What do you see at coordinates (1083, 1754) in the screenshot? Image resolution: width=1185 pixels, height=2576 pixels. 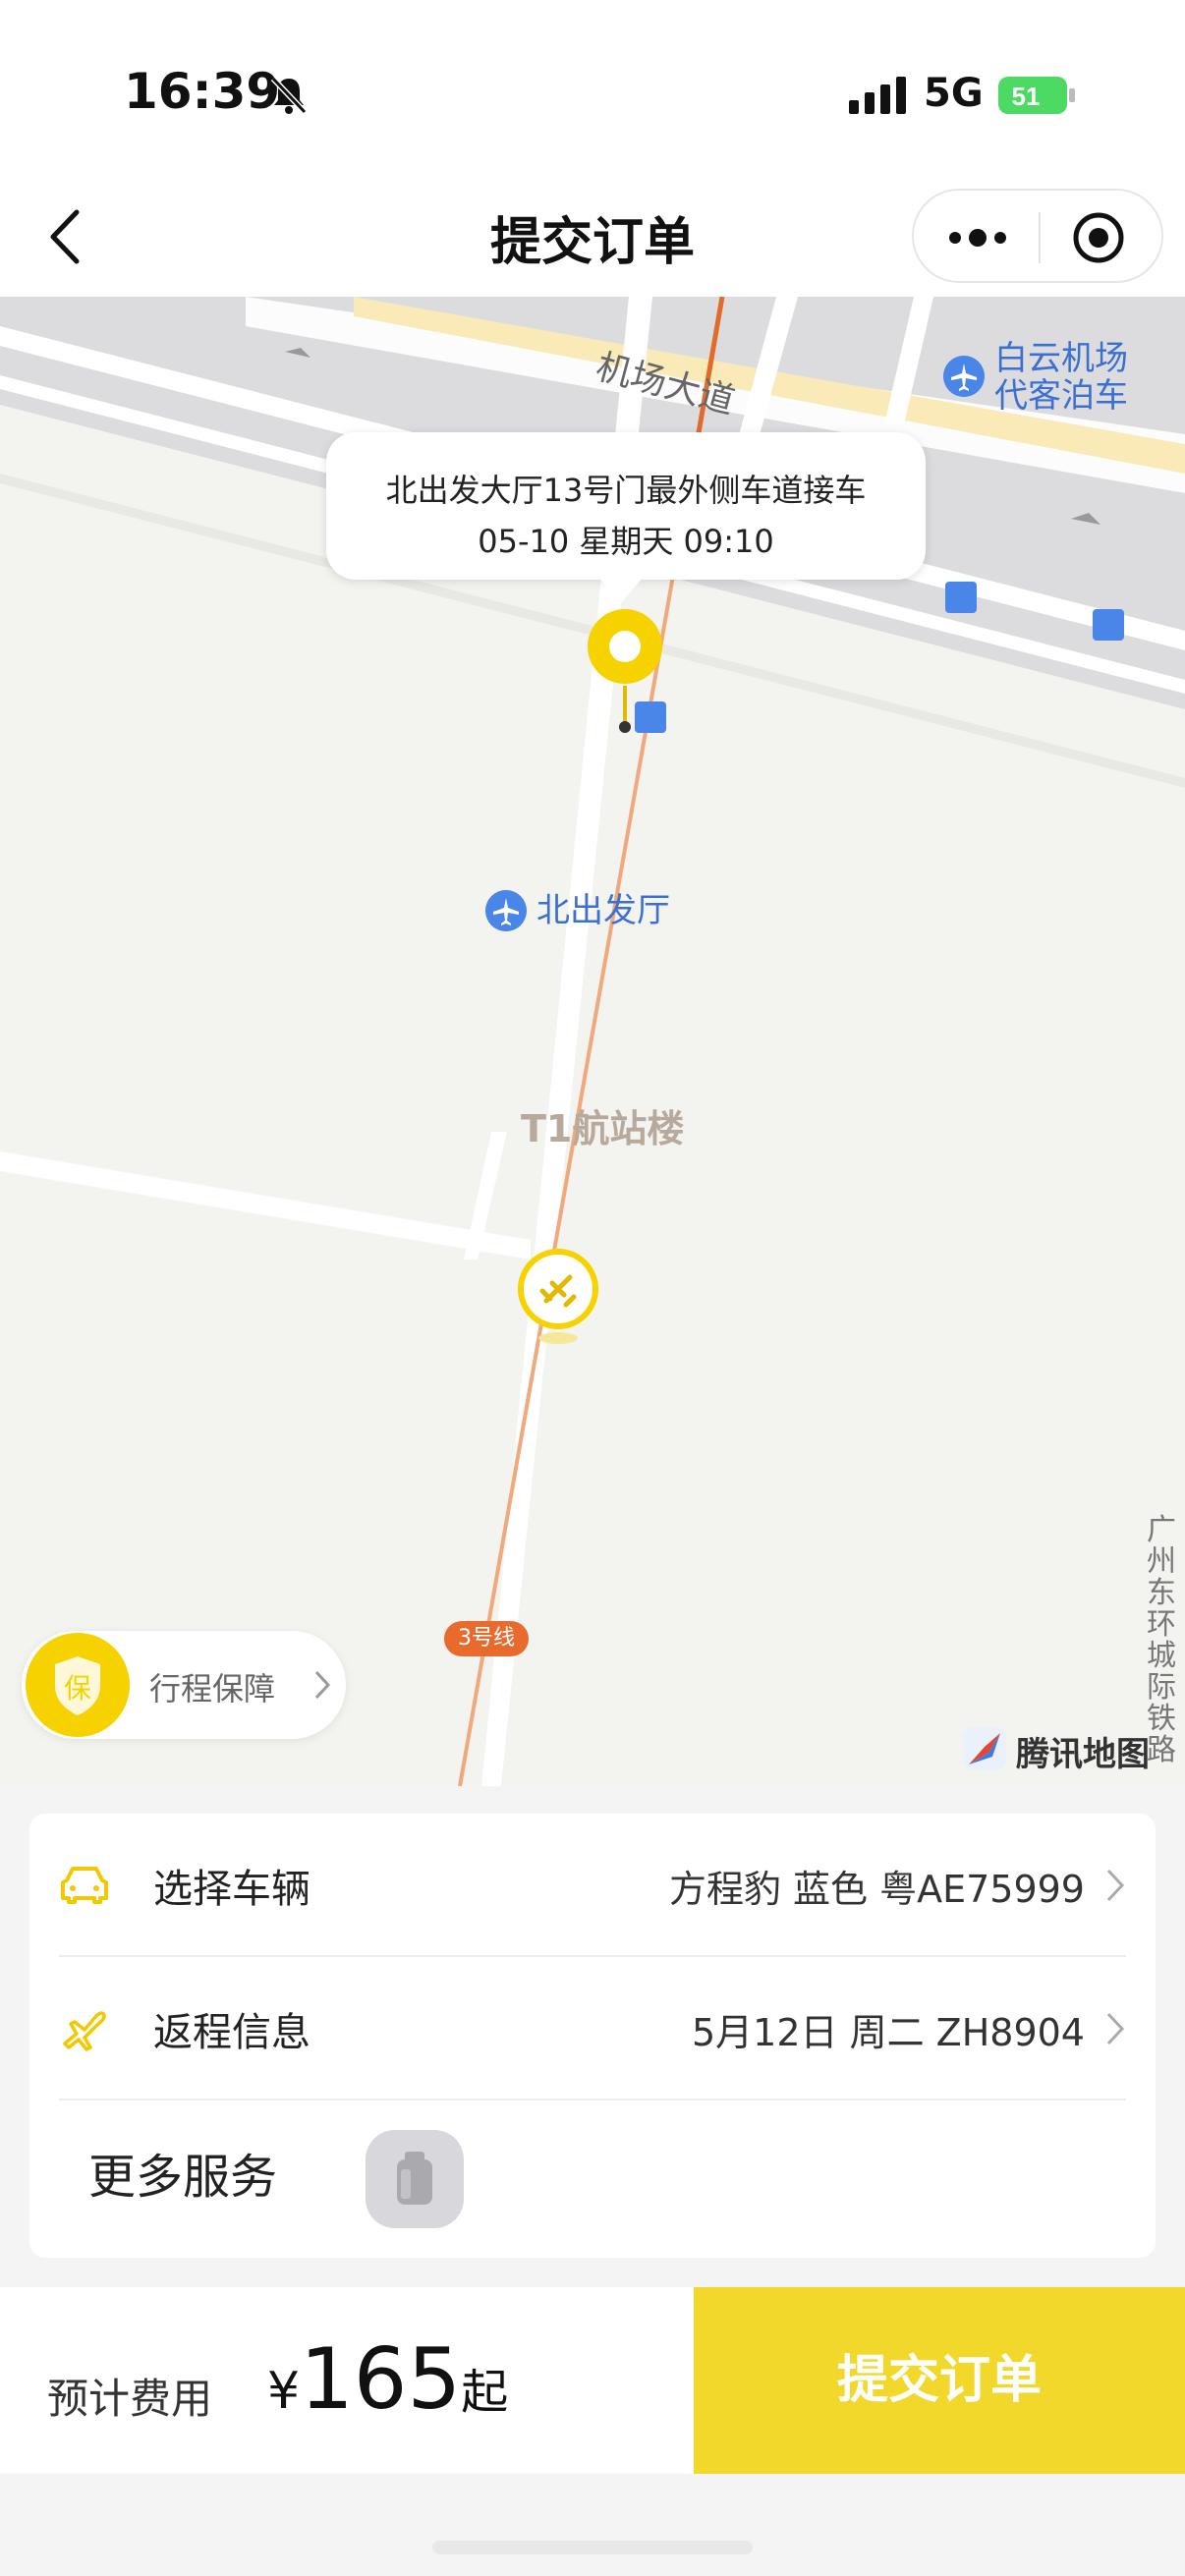 I see `map-provider-label: 腾讯地图` at bounding box center [1083, 1754].